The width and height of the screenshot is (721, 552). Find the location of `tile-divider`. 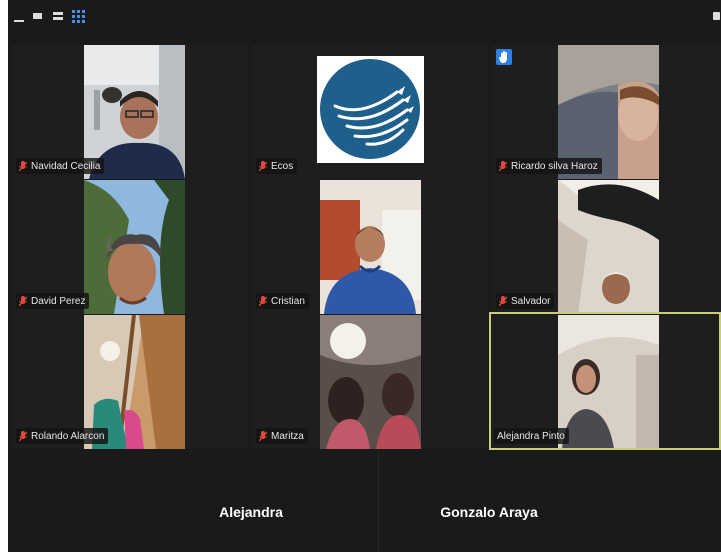

tile-divider is located at coordinates (378, 502).